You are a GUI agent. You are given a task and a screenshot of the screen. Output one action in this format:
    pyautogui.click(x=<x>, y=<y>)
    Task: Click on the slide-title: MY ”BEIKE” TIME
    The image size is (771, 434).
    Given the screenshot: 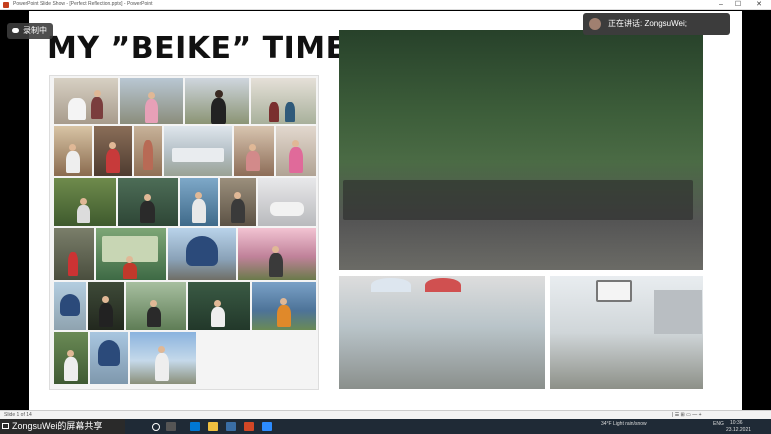 What is the action you would take?
    pyautogui.click(x=197, y=48)
    